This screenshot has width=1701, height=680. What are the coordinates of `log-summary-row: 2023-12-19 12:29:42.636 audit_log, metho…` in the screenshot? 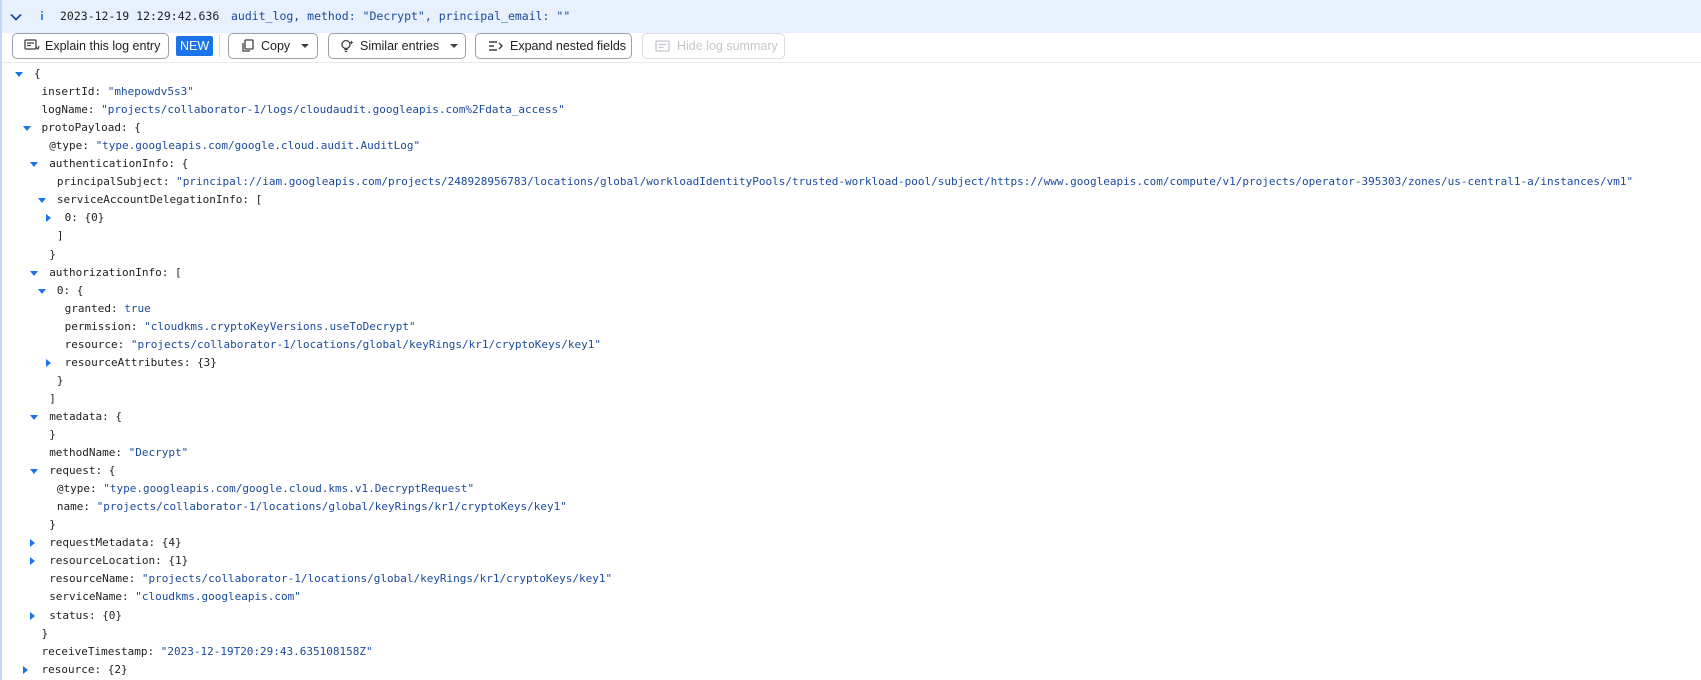 It's located at (851, 16).